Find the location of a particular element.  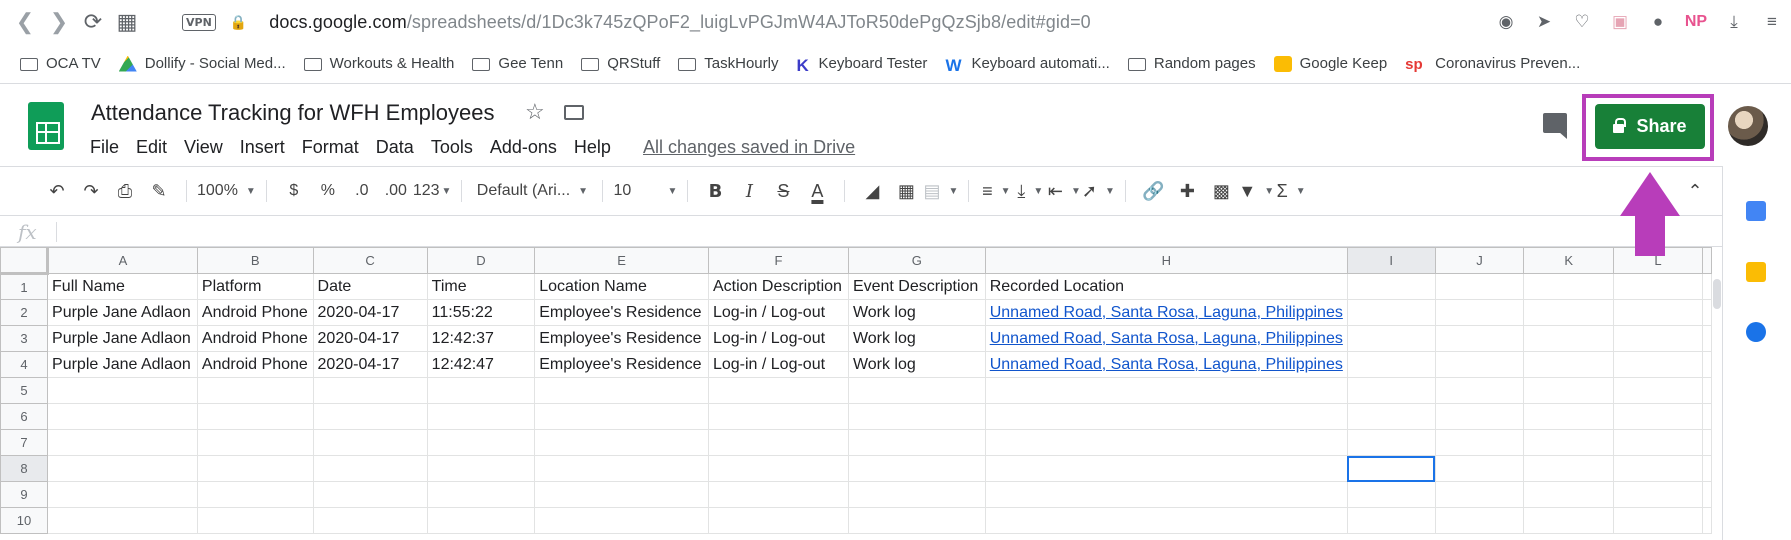

row-header: 7 is located at coordinates (24, 442).